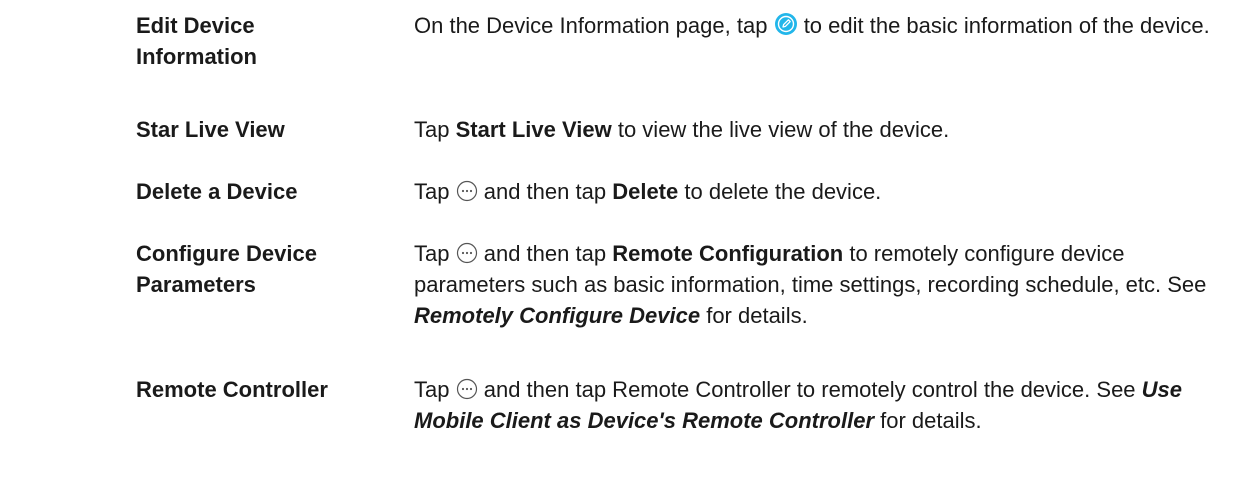 This screenshot has width=1241, height=499. What do you see at coordinates (783, 129) in the screenshot?
I see `desc-text: to view the live view of the device.` at bounding box center [783, 129].